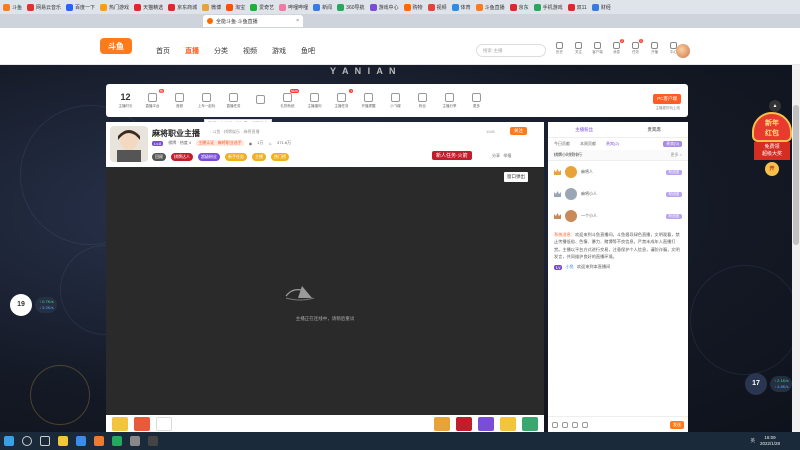  Describe the element at coordinates (618, 194) in the screenshot. I see `rank-row: 麻将小人 粉丝团` at that location.